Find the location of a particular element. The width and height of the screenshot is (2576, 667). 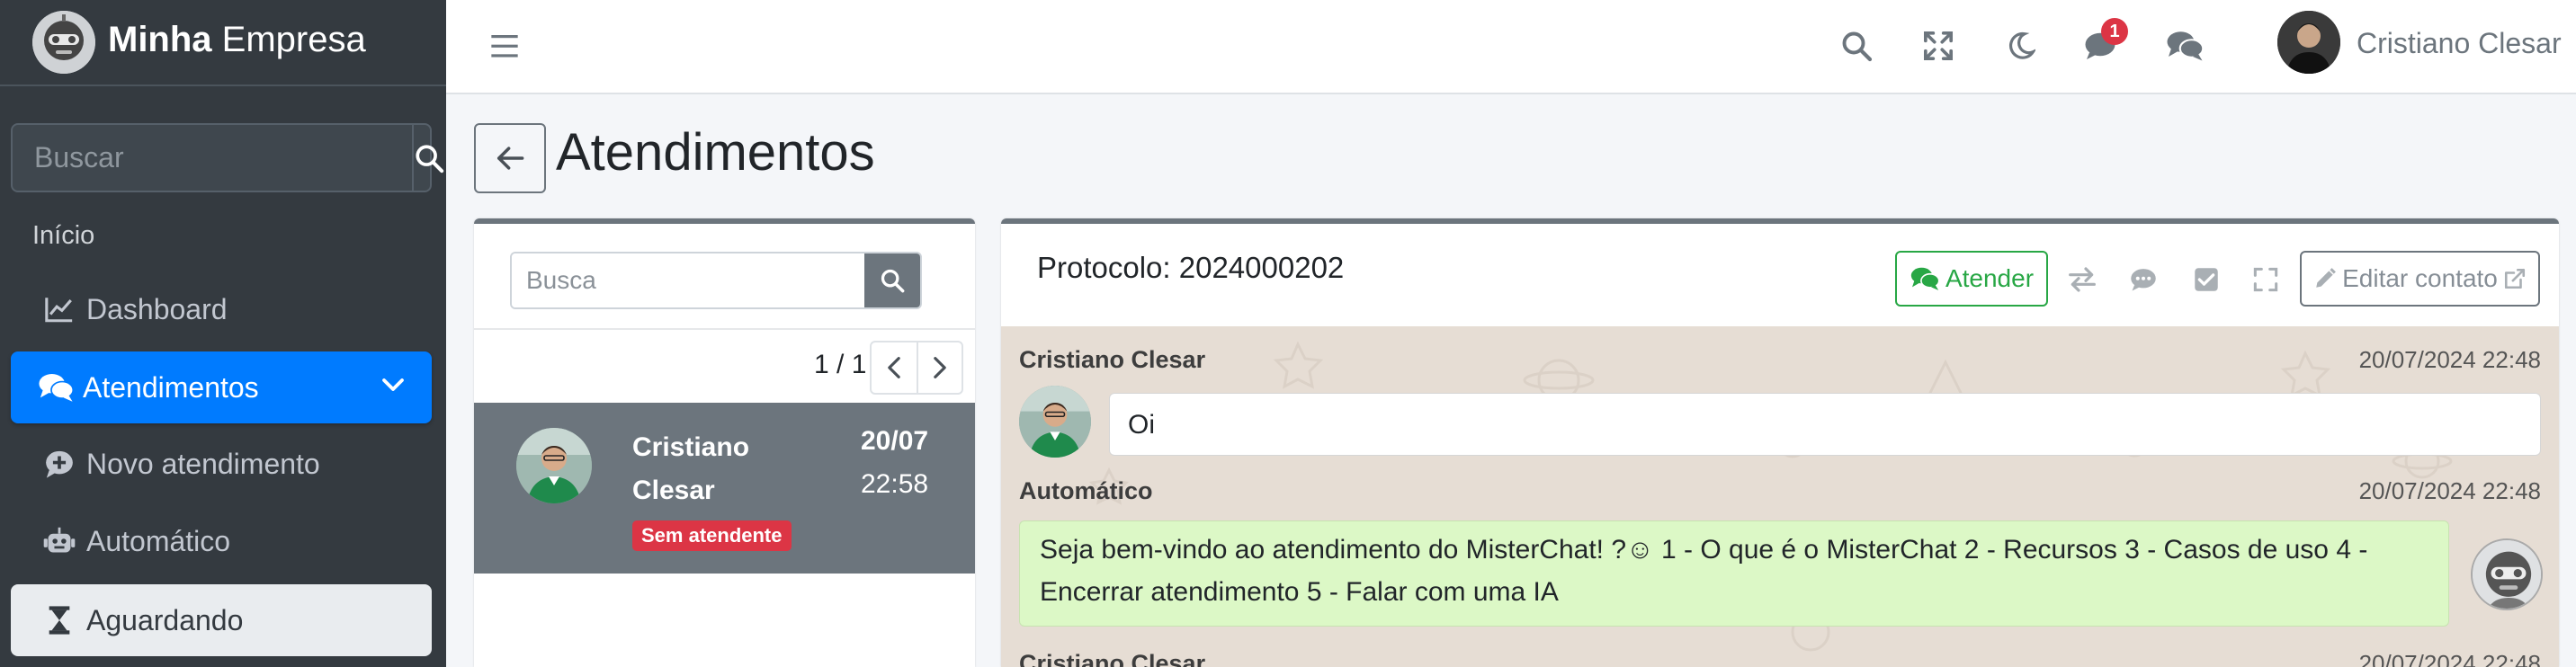

transfer-icon is located at coordinates (2082, 280).